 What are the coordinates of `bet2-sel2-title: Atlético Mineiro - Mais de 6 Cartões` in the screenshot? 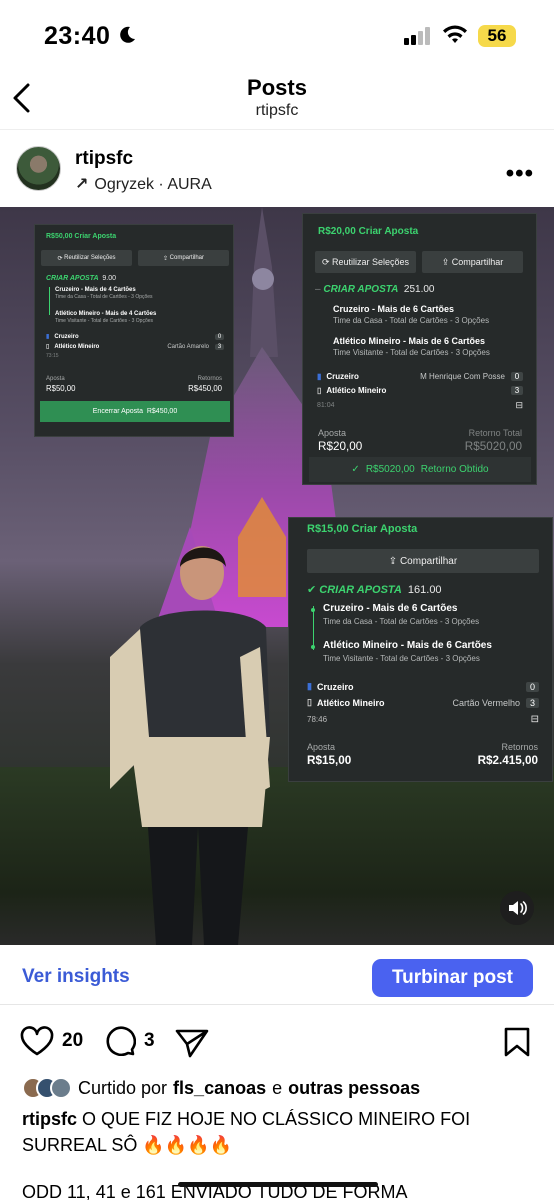 It's located at (409, 341).